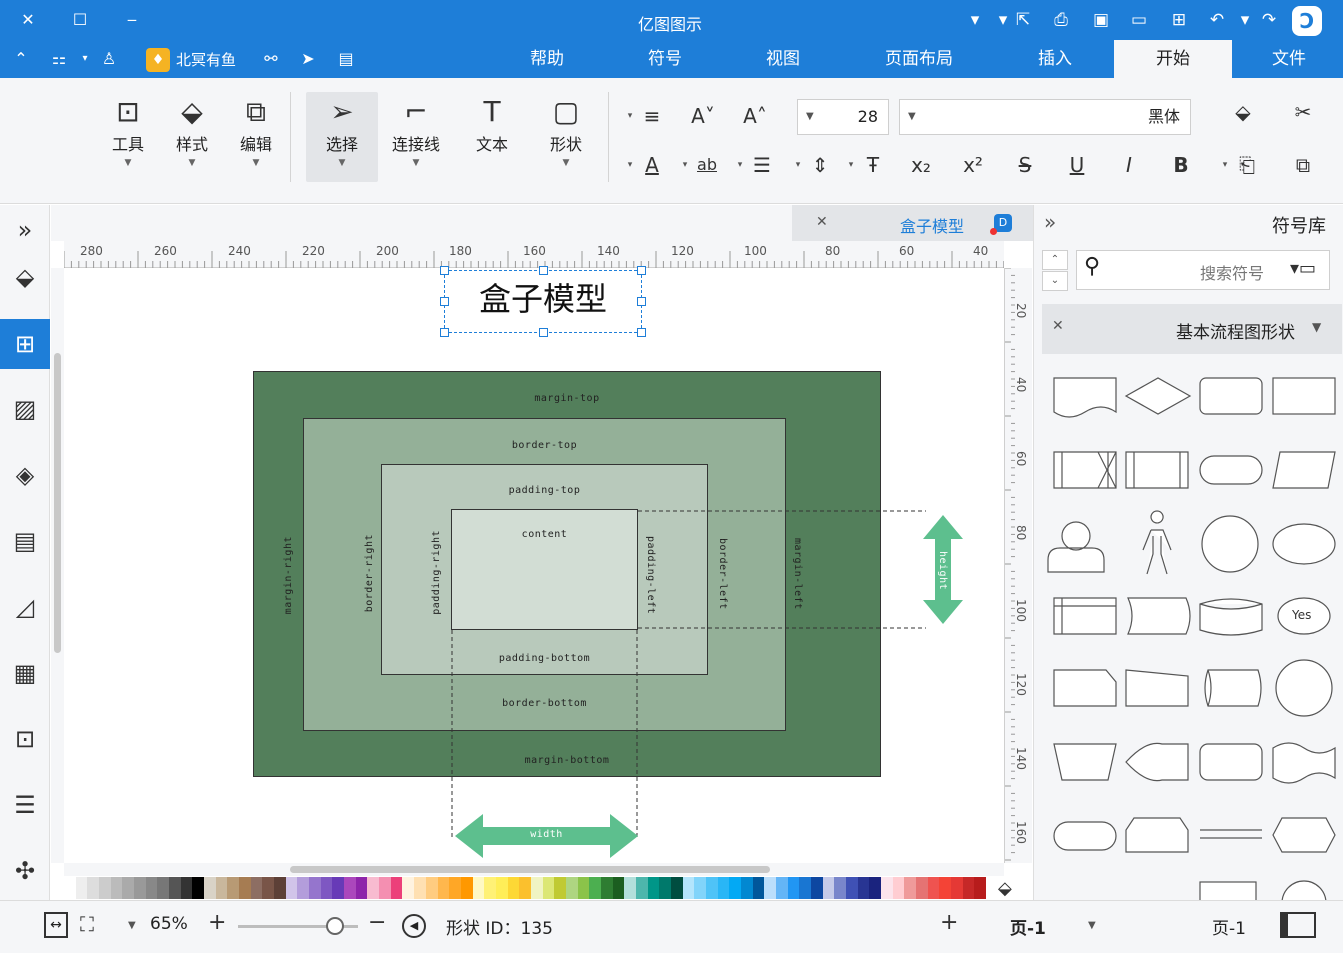 This screenshot has height=953, width=1343. What do you see at coordinates (1077, 165) in the screenshot?
I see `underline-icon: U` at bounding box center [1077, 165].